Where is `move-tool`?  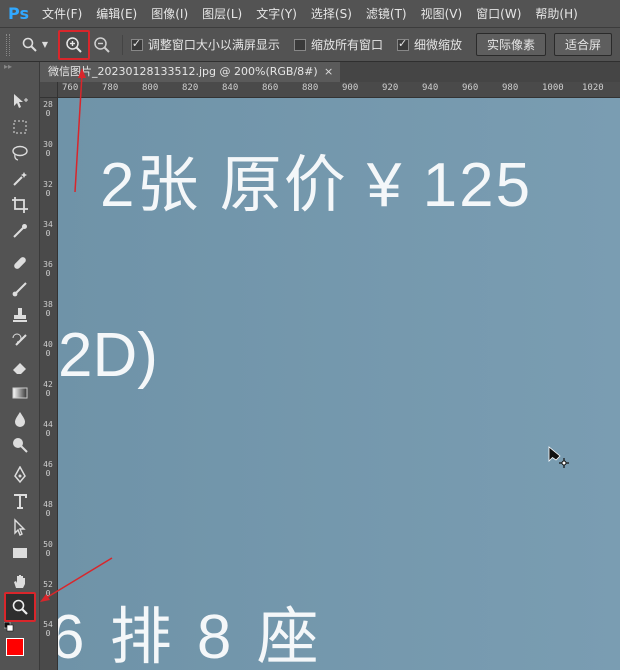
move-tool is located at coordinates (20, 101).